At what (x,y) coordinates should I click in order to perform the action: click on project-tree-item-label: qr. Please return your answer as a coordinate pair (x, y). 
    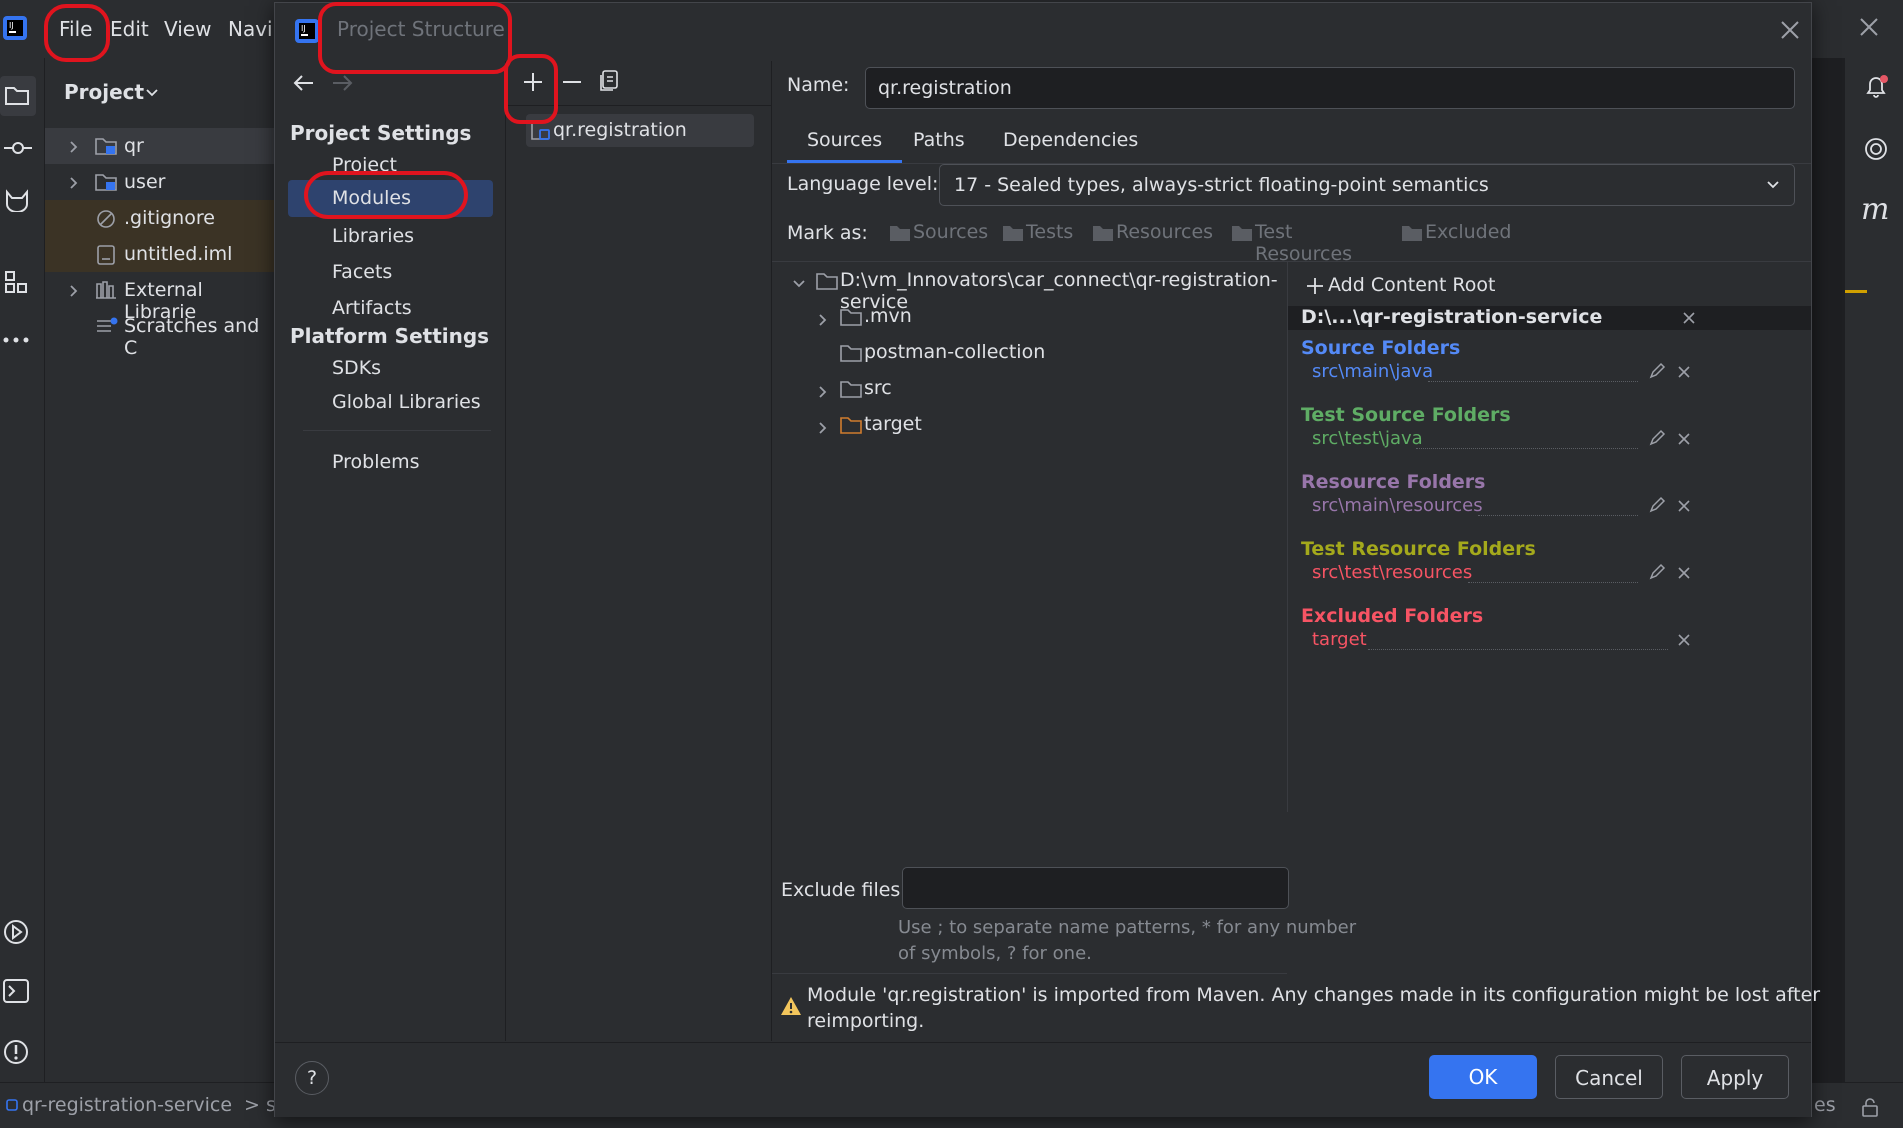
    Looking at the image, I should click on (134, 146).